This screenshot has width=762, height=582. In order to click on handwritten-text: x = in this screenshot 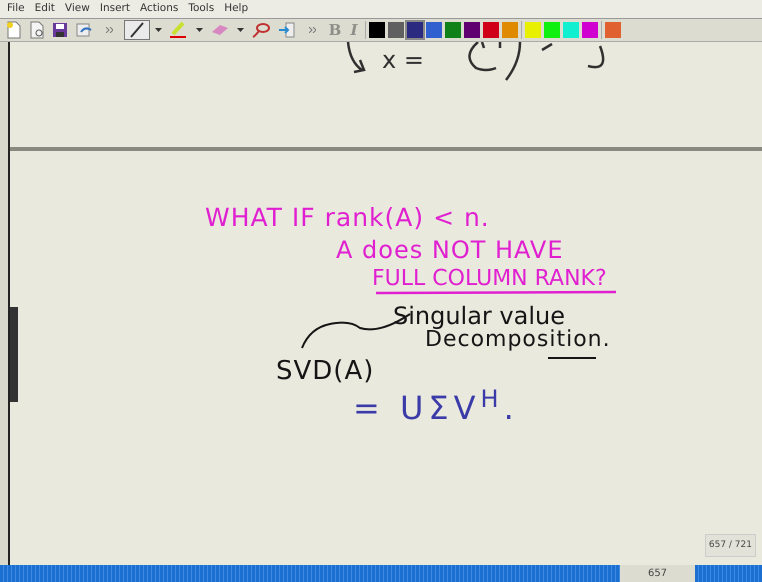, I will do `click(403, 60)`.